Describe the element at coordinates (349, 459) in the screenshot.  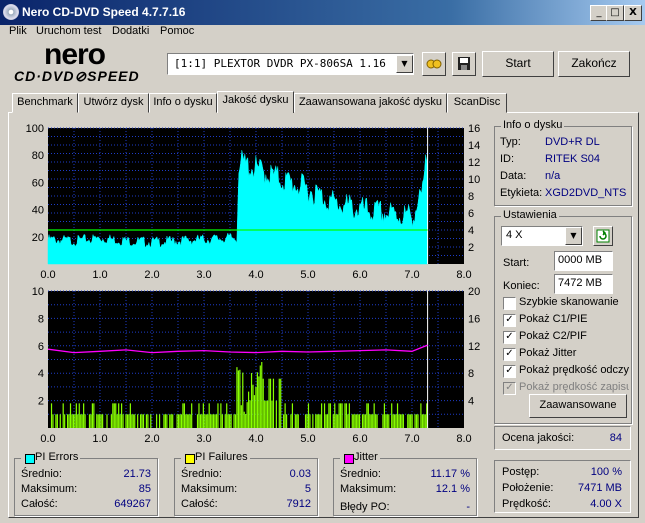
I see `jitter-swatch` at that location.